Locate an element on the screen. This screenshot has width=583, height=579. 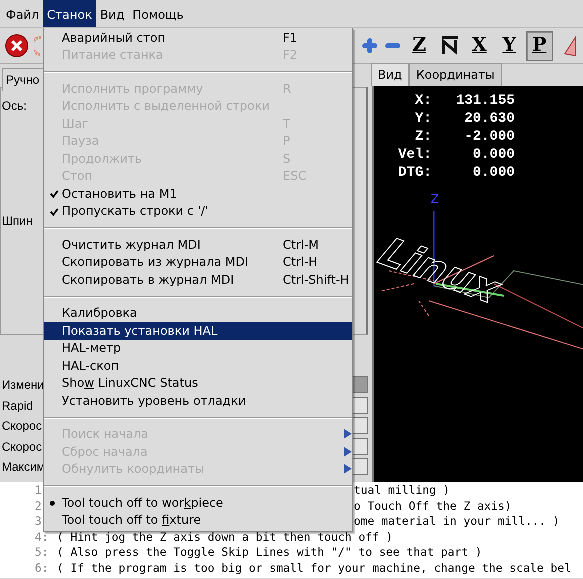
menu-title: Станок is located at coordinates (69, 13).